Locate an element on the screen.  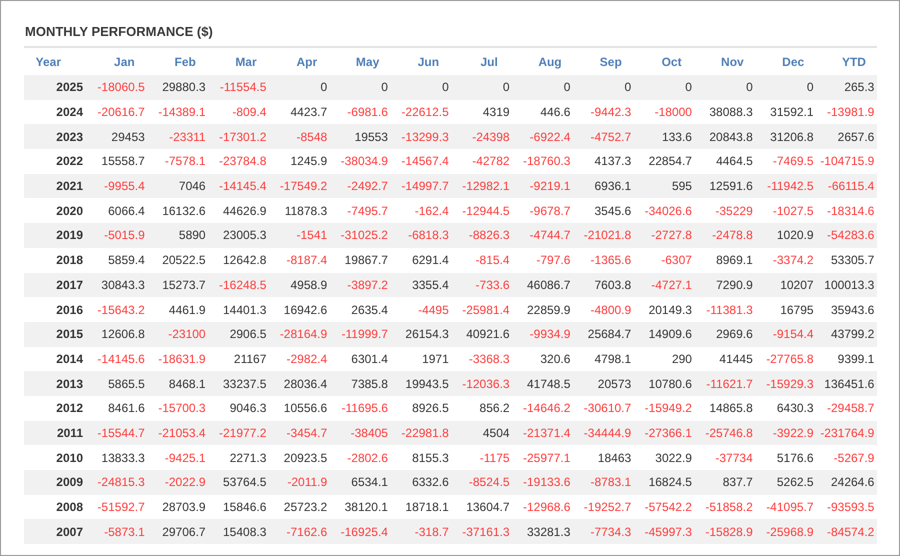
value-cell: 4137.3 is located at coordinates (603, 161).